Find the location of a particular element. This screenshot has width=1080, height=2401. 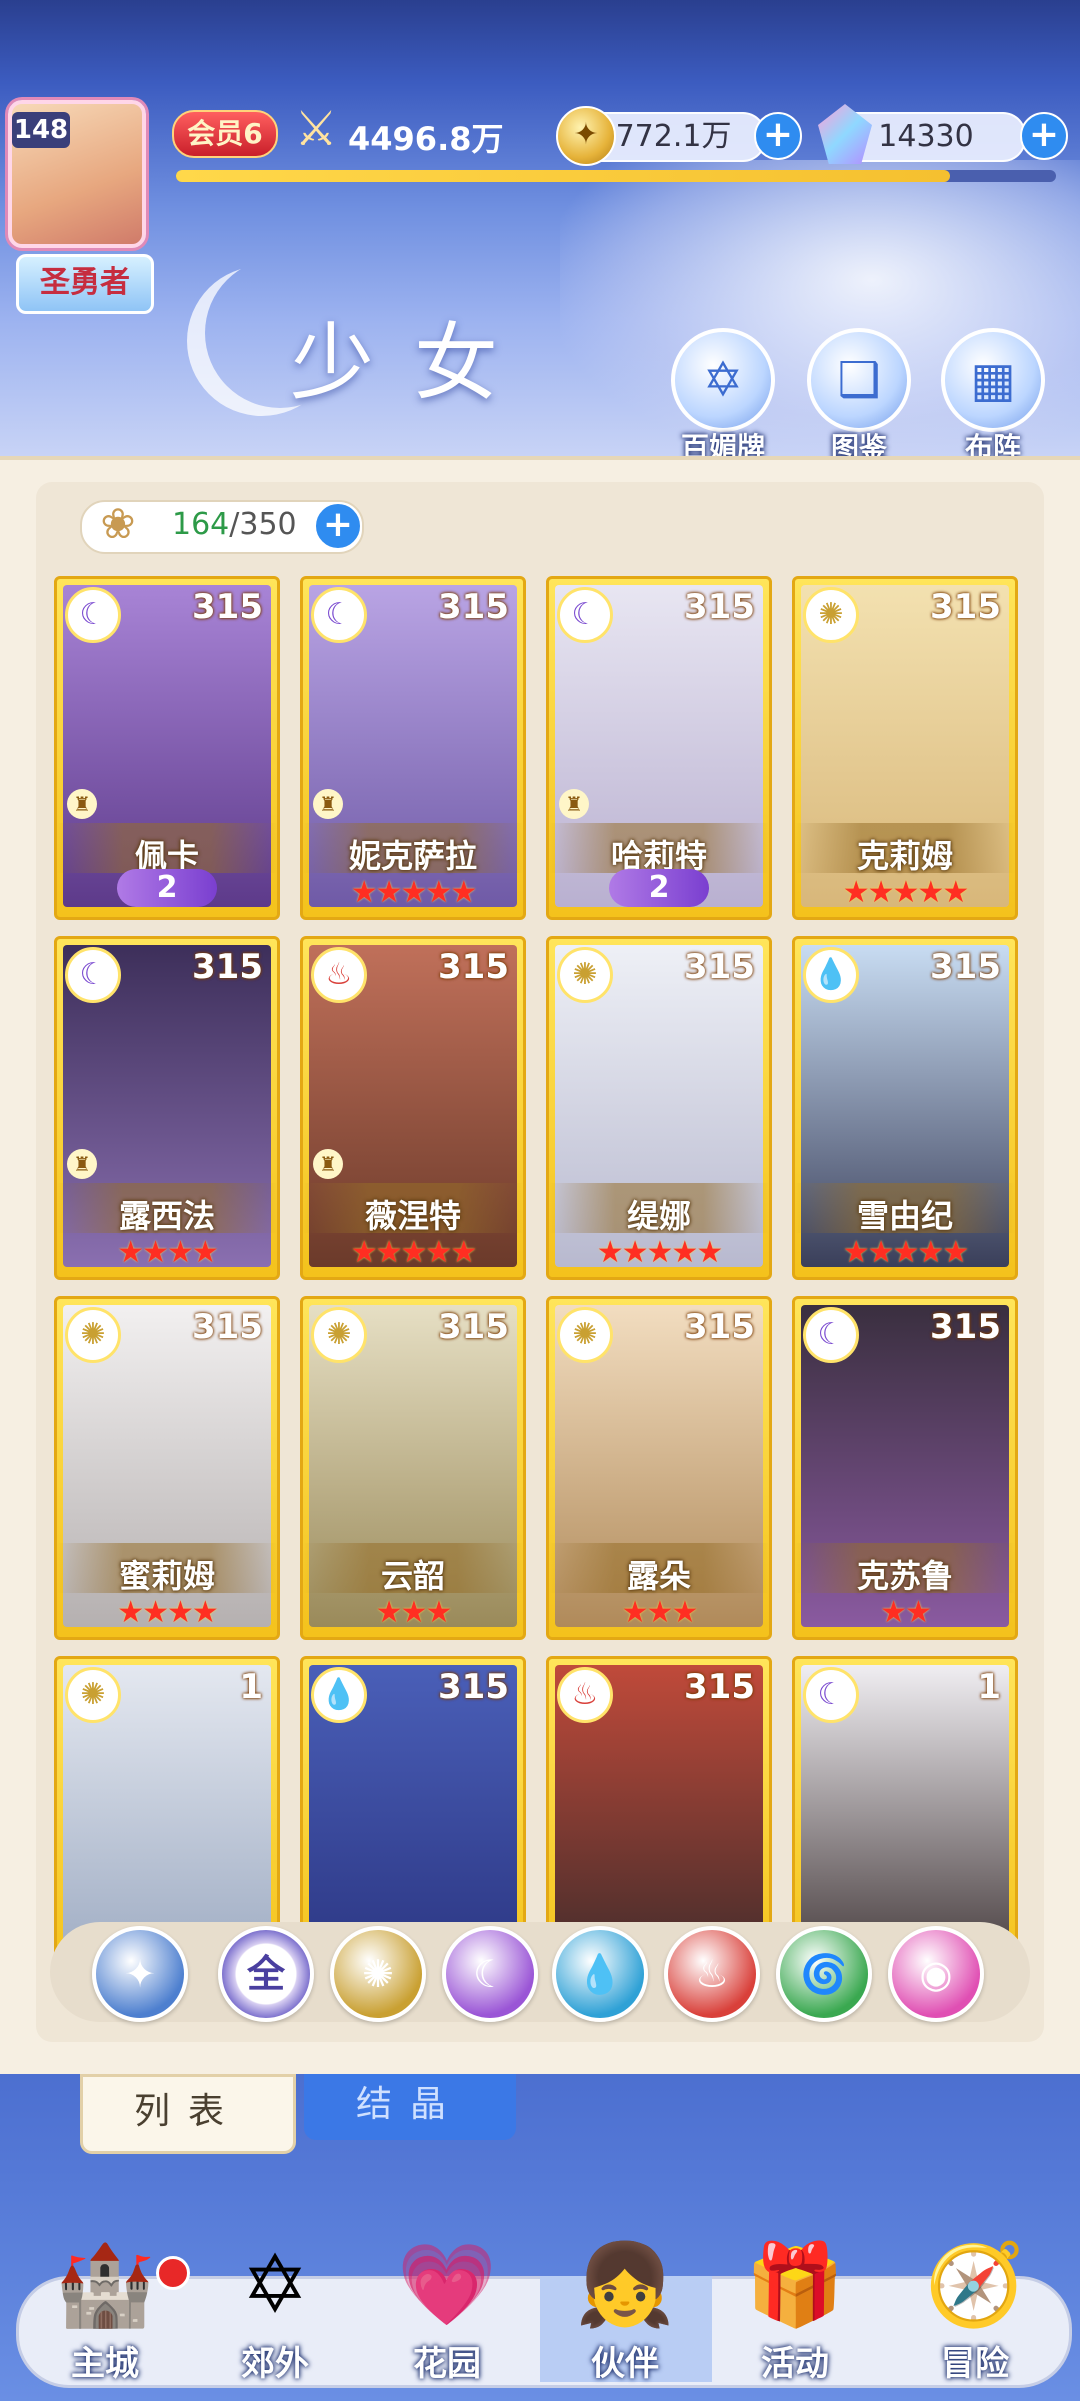

fire-filter-button: ♨ is located at coordinates (712, 1974).